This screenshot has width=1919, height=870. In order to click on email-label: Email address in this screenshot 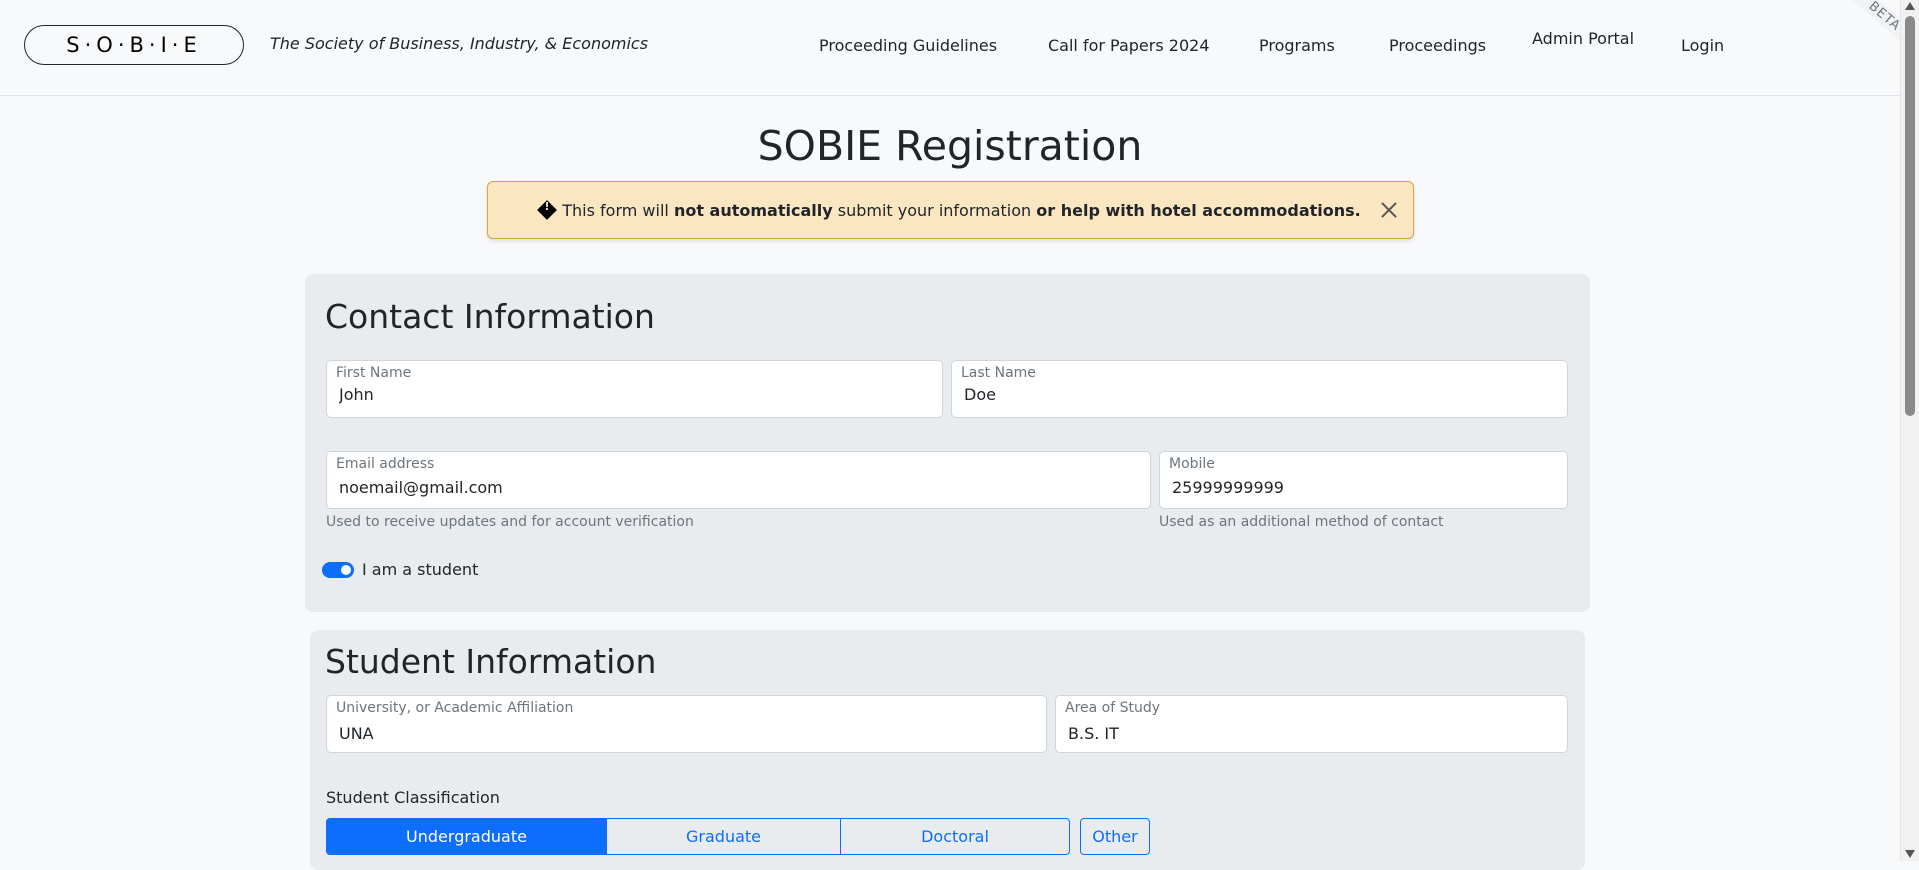, I will do `click(385, 464)`.